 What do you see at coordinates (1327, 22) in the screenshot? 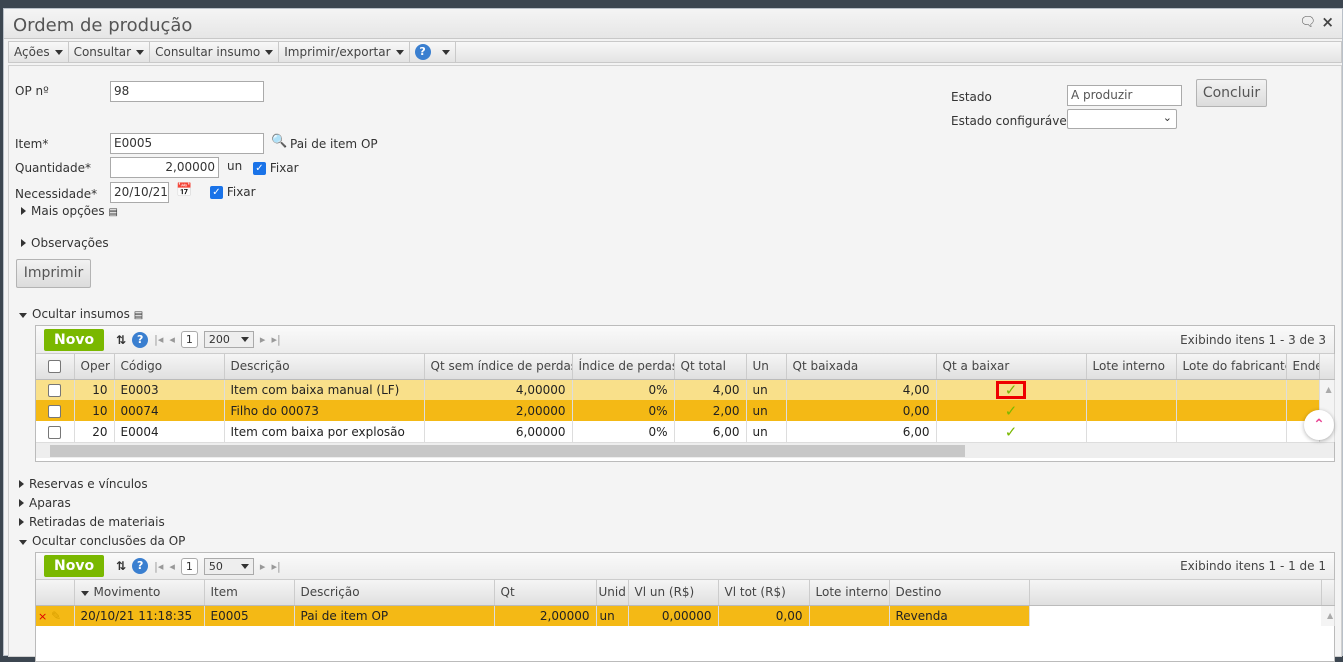
I see `close-icon: ×` at bounding box center [1327, 22].